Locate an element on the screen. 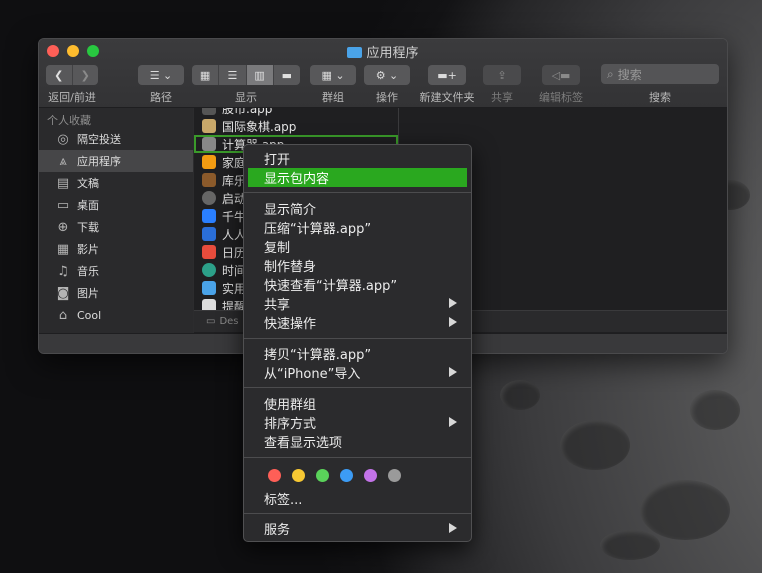 The height and width of the screenshot is (573, 762). share-label: 共享 is located at coordinates (502, 97).